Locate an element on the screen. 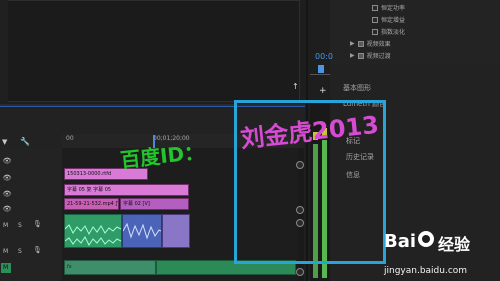 This screenshot has height=281, width=500. effects-panel: 恒定功率 恒定增益 指数淡化 ▶ 视频效果 ▶ 视频过渡 is located at coordinates (415, 32).